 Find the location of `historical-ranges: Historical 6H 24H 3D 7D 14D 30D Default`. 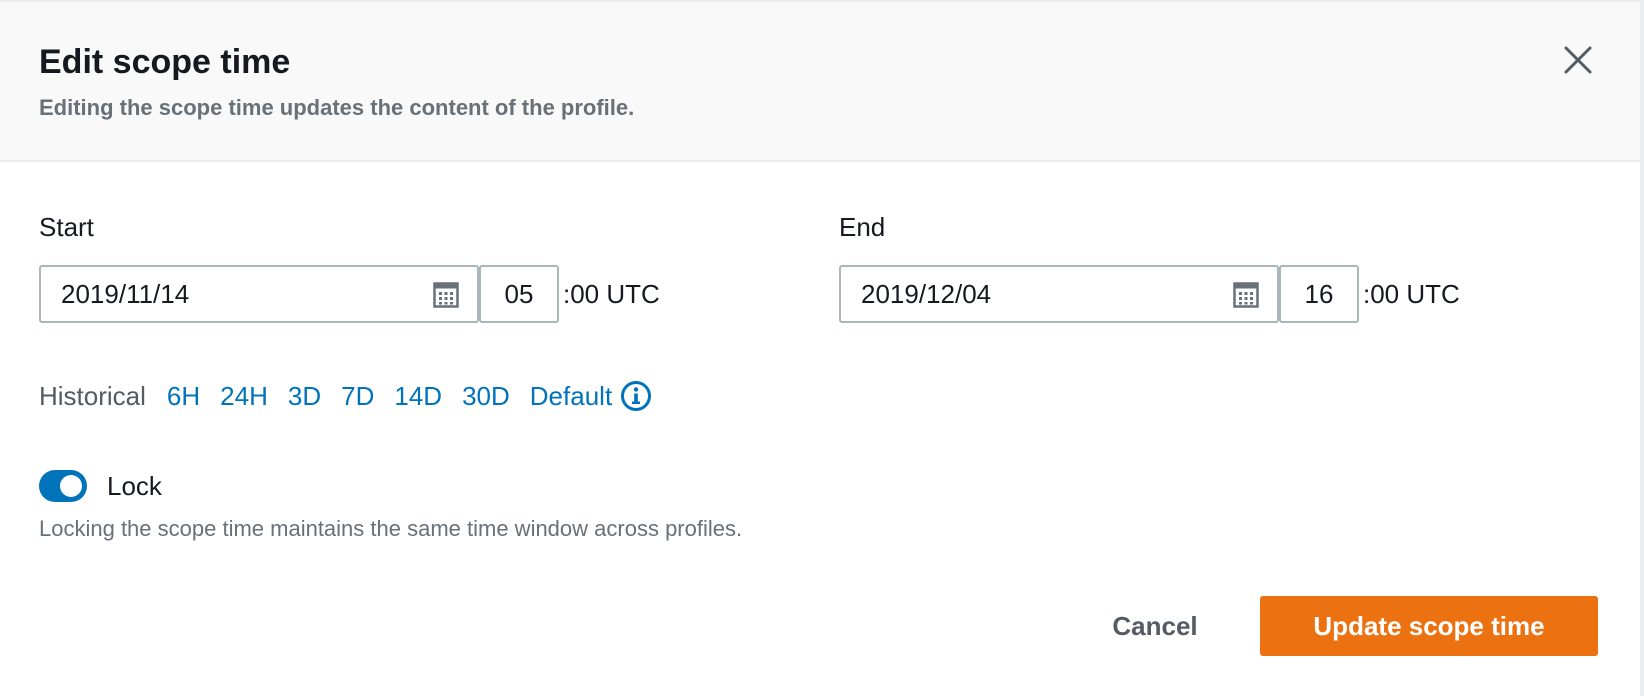

historical-ranges: Historical 6H 24H 3D 7D 14D 30D Default is located at coordinates (345, 396).